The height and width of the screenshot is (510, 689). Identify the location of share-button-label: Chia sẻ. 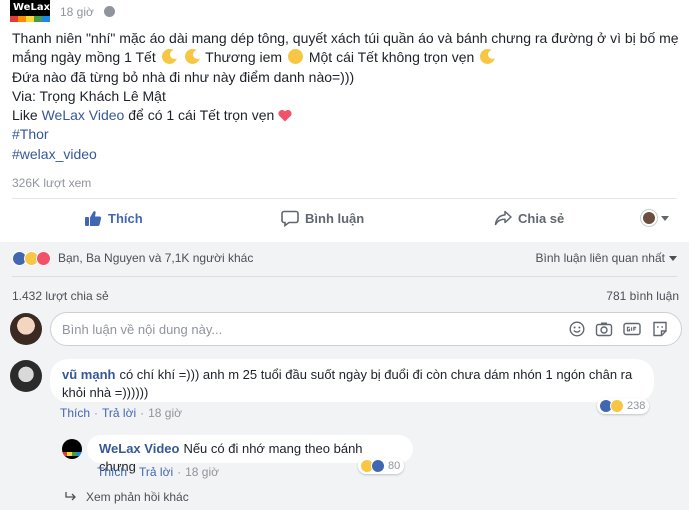
(541, 218).